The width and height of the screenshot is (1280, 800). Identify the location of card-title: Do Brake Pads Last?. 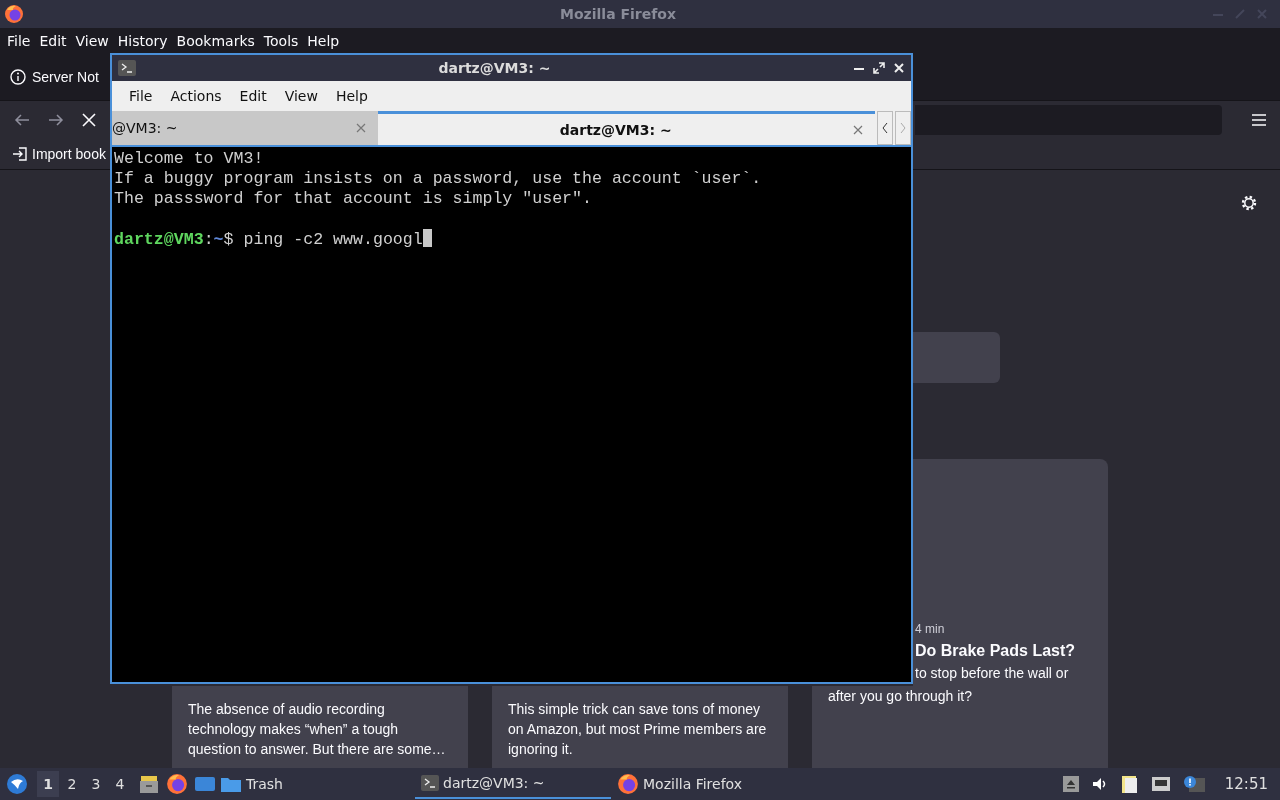
(996, 651).